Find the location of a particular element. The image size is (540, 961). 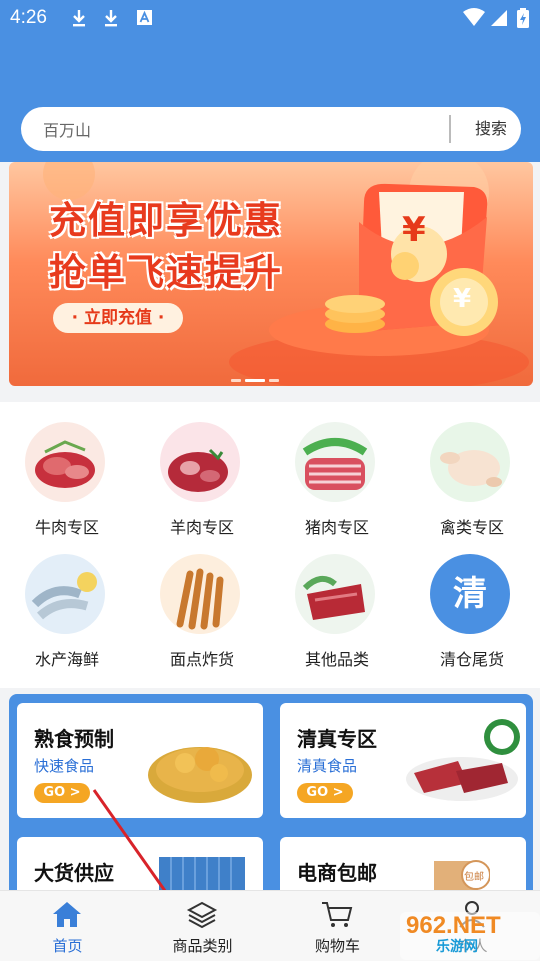

tab-cart: 购物车 is located at coordinates (337, 926).